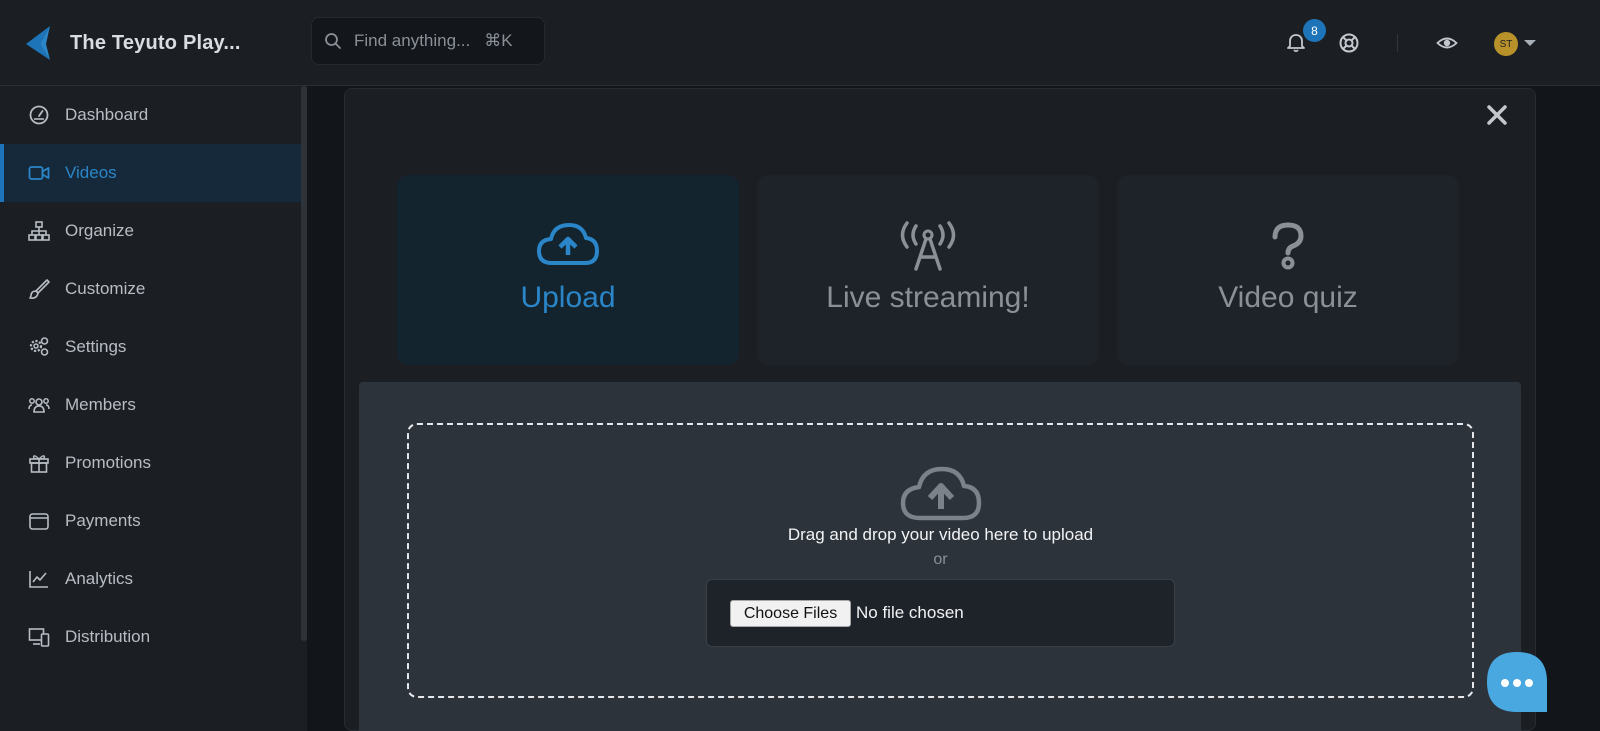  I want to click on line-chart-icon, so click(38, 579).